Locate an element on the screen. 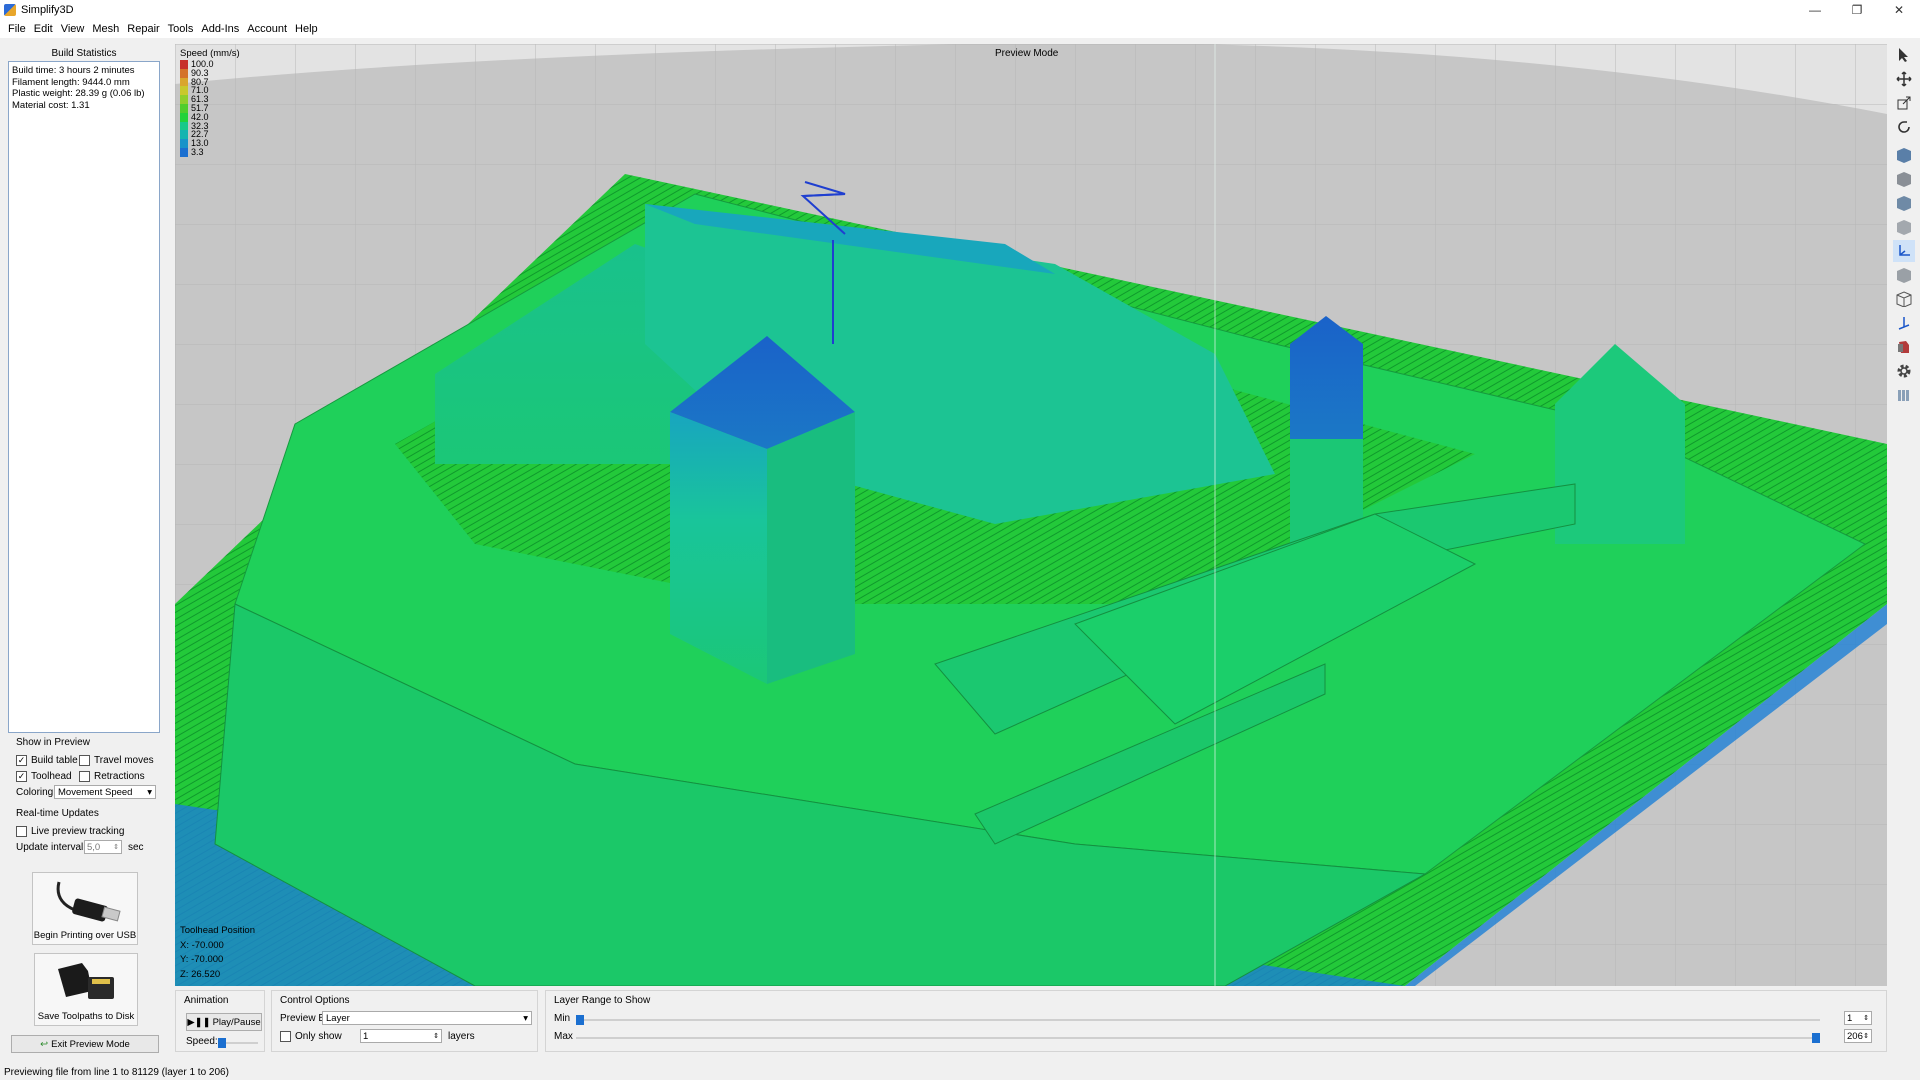 This screenshot has width=1920, height=1080. begin-printing-usb-button: Begin Printing over USB is located at coordinates (85, 908).